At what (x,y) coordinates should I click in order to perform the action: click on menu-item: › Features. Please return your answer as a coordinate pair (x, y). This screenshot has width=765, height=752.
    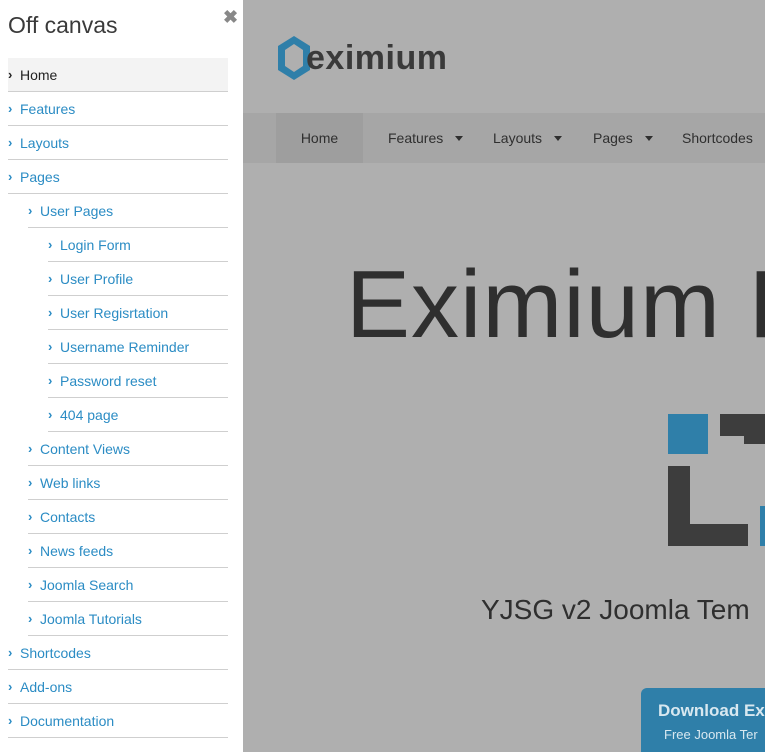
    Looking at the image, I should click on (118, 109).